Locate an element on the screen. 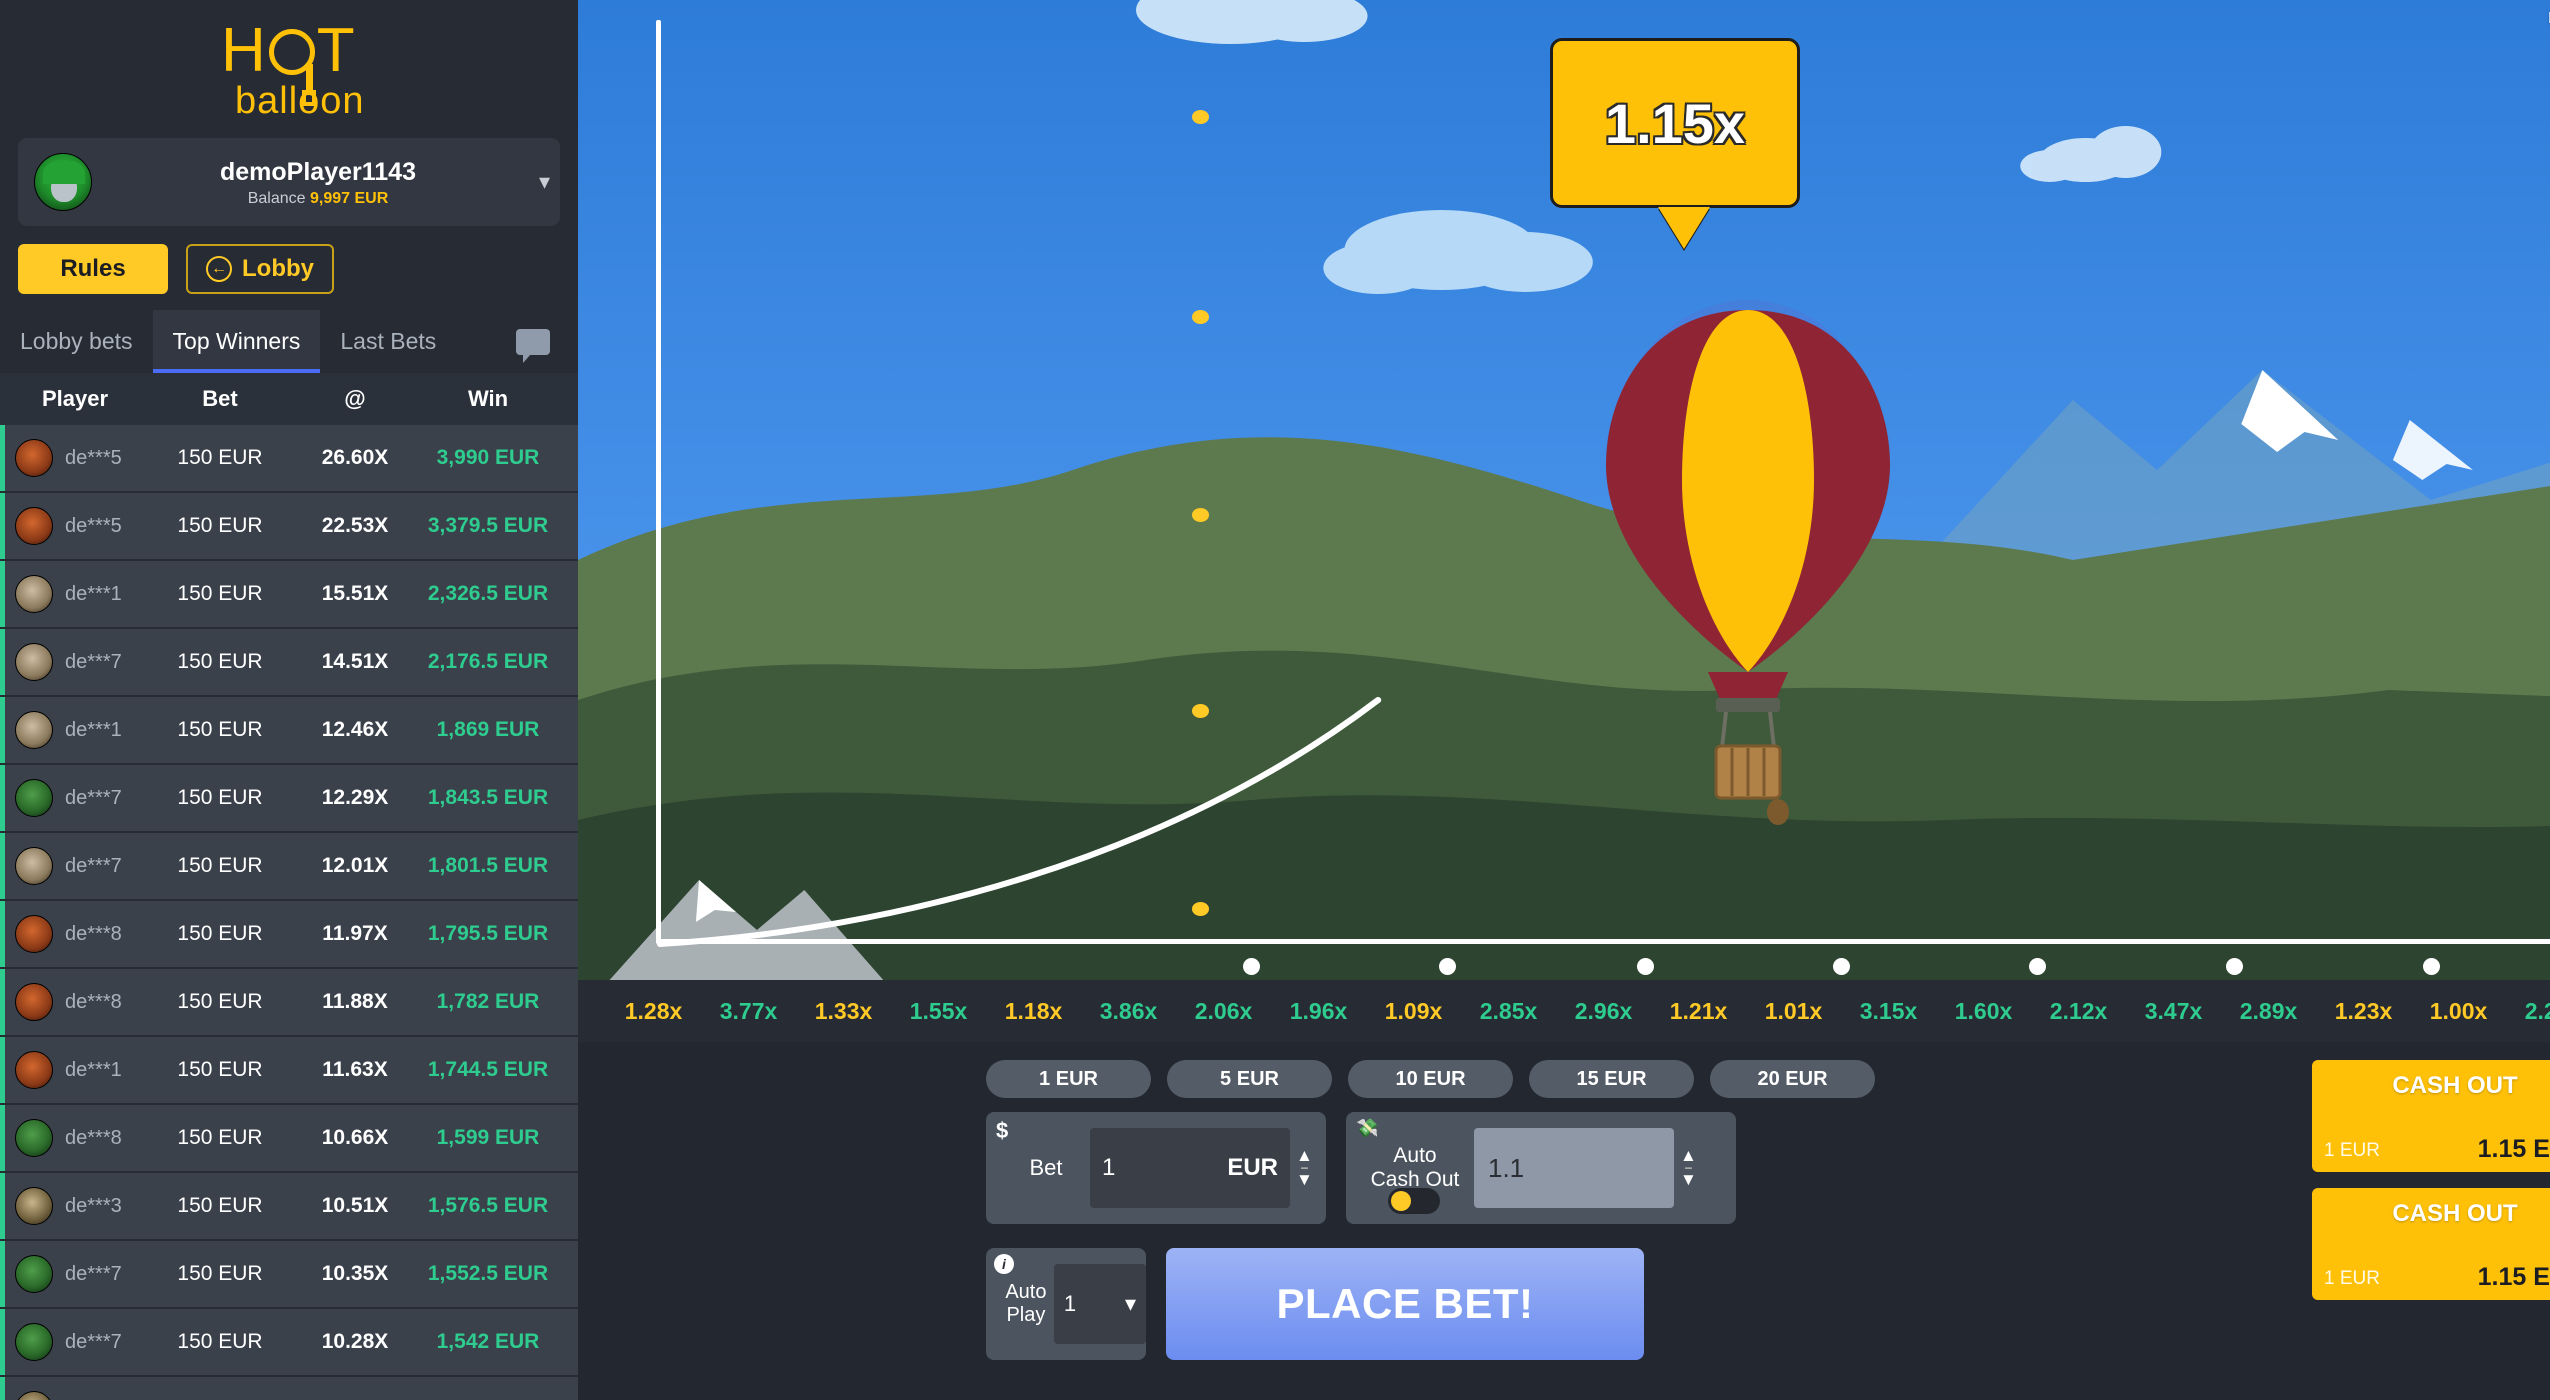 This screenshot has width=2550, height=1400. tab-top-winners: Top Winners is located at coordinates (236, 341).